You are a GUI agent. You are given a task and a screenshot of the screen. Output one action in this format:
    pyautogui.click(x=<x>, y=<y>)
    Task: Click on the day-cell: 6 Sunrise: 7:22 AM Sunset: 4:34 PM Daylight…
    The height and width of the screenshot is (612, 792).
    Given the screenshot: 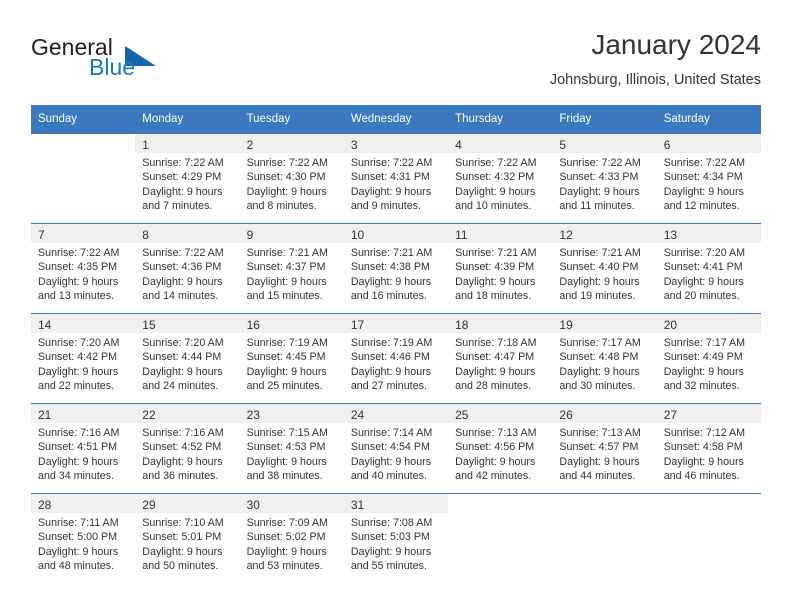 What is the action you would take?
    pyautogui.click(x=708, y=178)
    